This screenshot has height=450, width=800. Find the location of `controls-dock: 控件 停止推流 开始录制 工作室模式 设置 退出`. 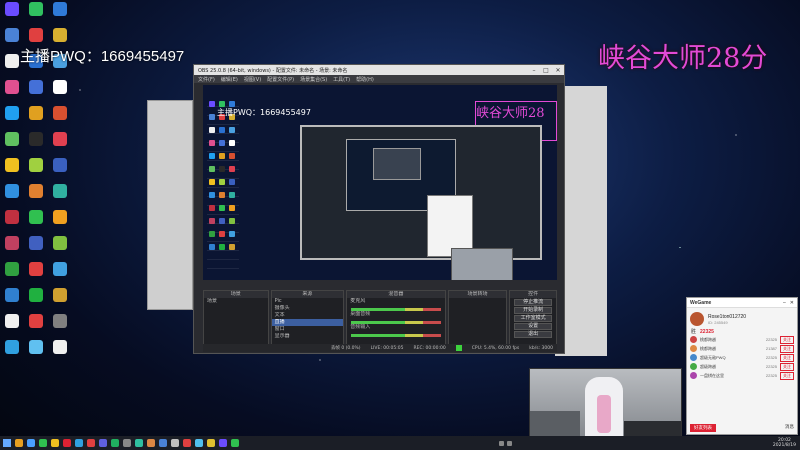

controls-dock: 控件 停止推流 开始录制 工作室模式 设置 退出 is located at coordinates (533, 321).